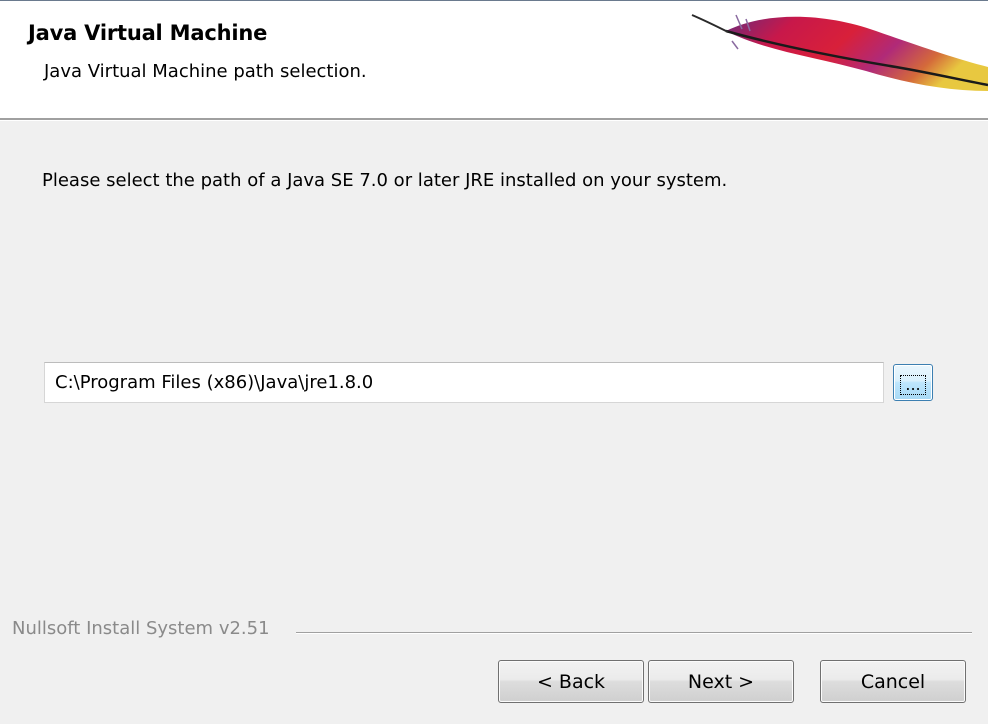 This screenshot has height=724, width=988. Describe the element at coordinates (205, 71) in the screenshot. I see `page-subtitle: Java Virtual Machine path selection.` at that location.